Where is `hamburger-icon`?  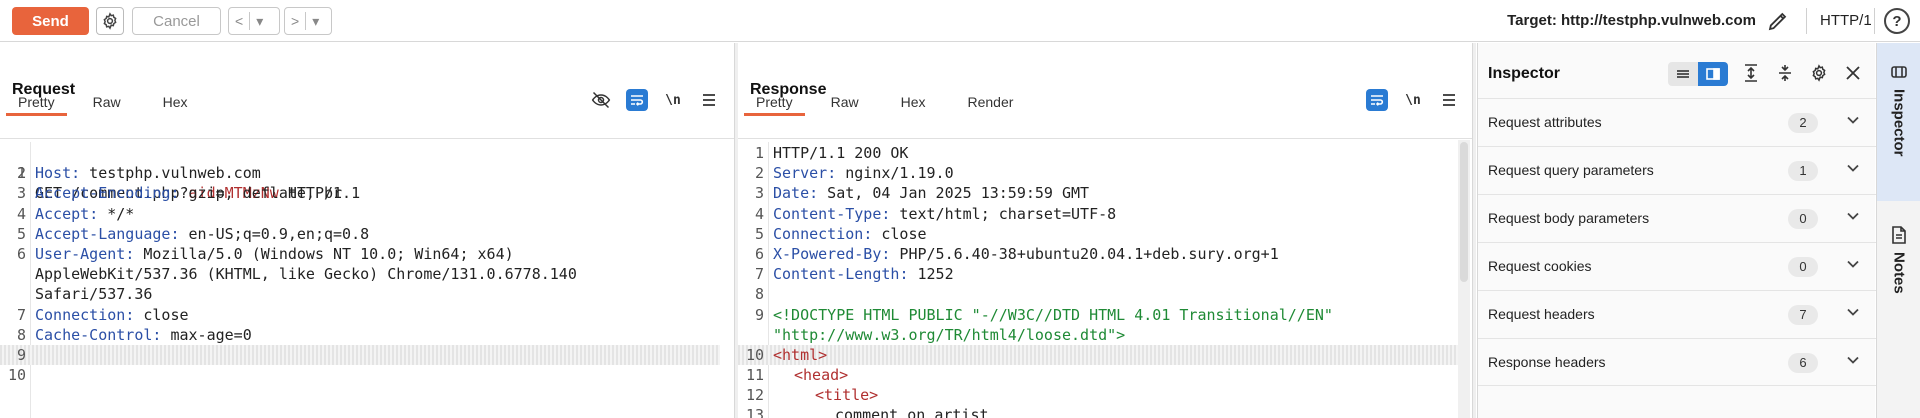 hamburger-icon is located at coordinates (709, 100).